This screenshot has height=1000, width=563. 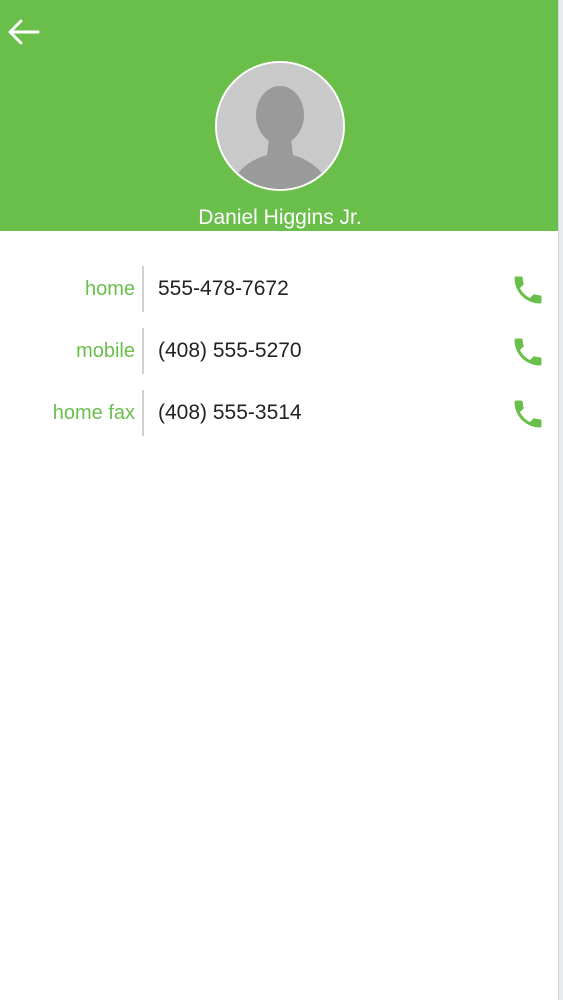 I want to click on scroll-edge, so click(x=560, y=500).